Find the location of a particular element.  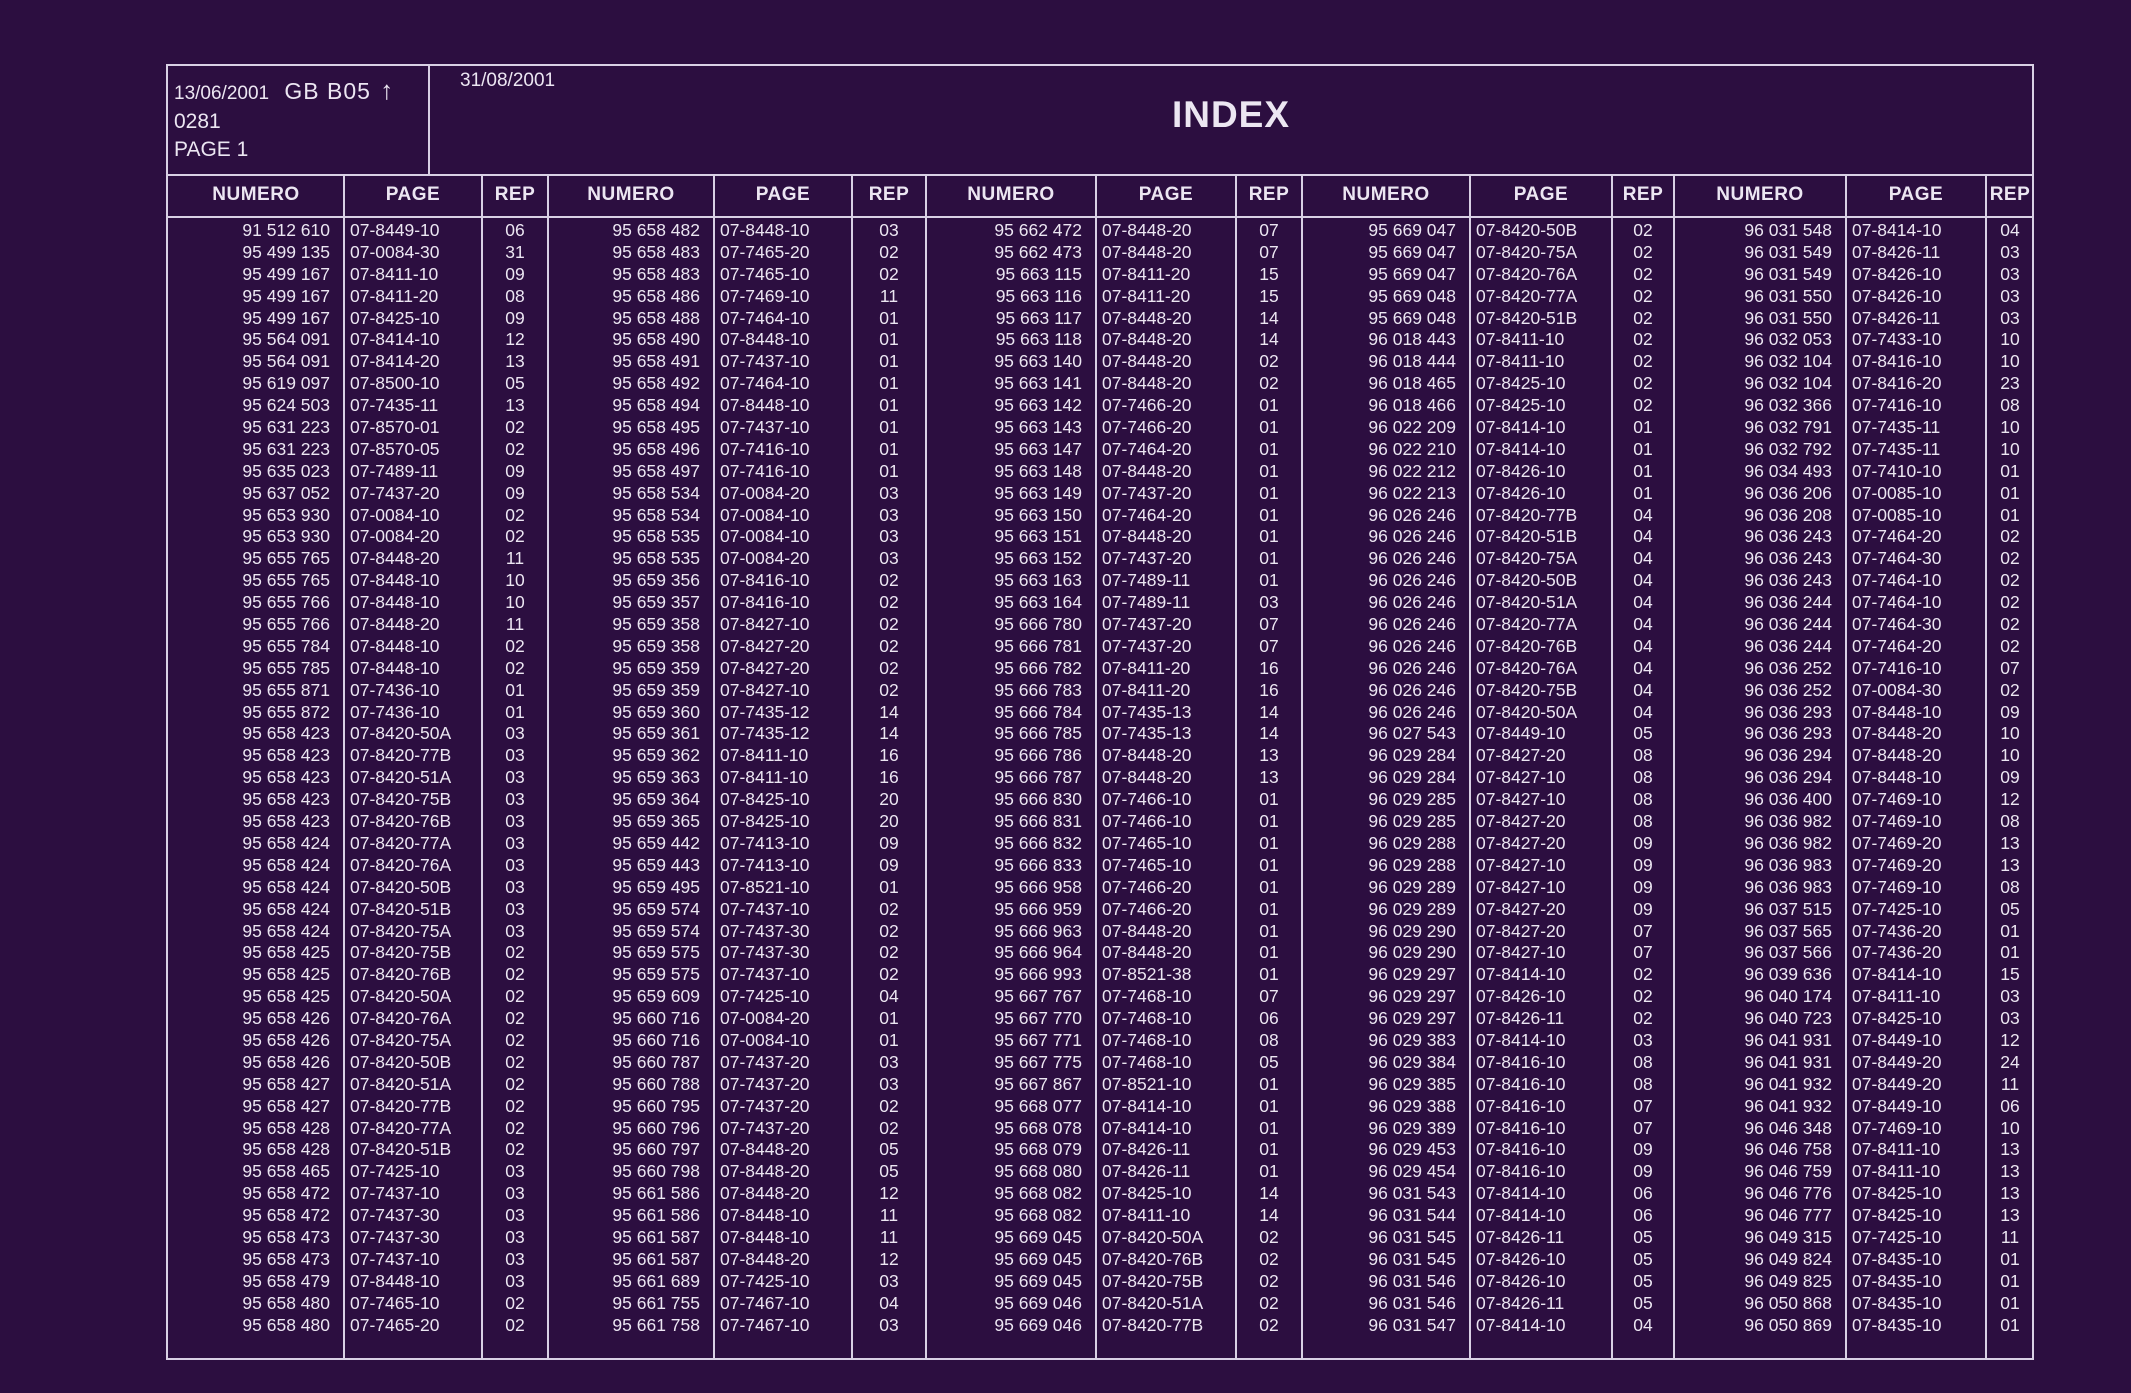

table-cell-rep: 13 is located at coordinates (2010, 864).